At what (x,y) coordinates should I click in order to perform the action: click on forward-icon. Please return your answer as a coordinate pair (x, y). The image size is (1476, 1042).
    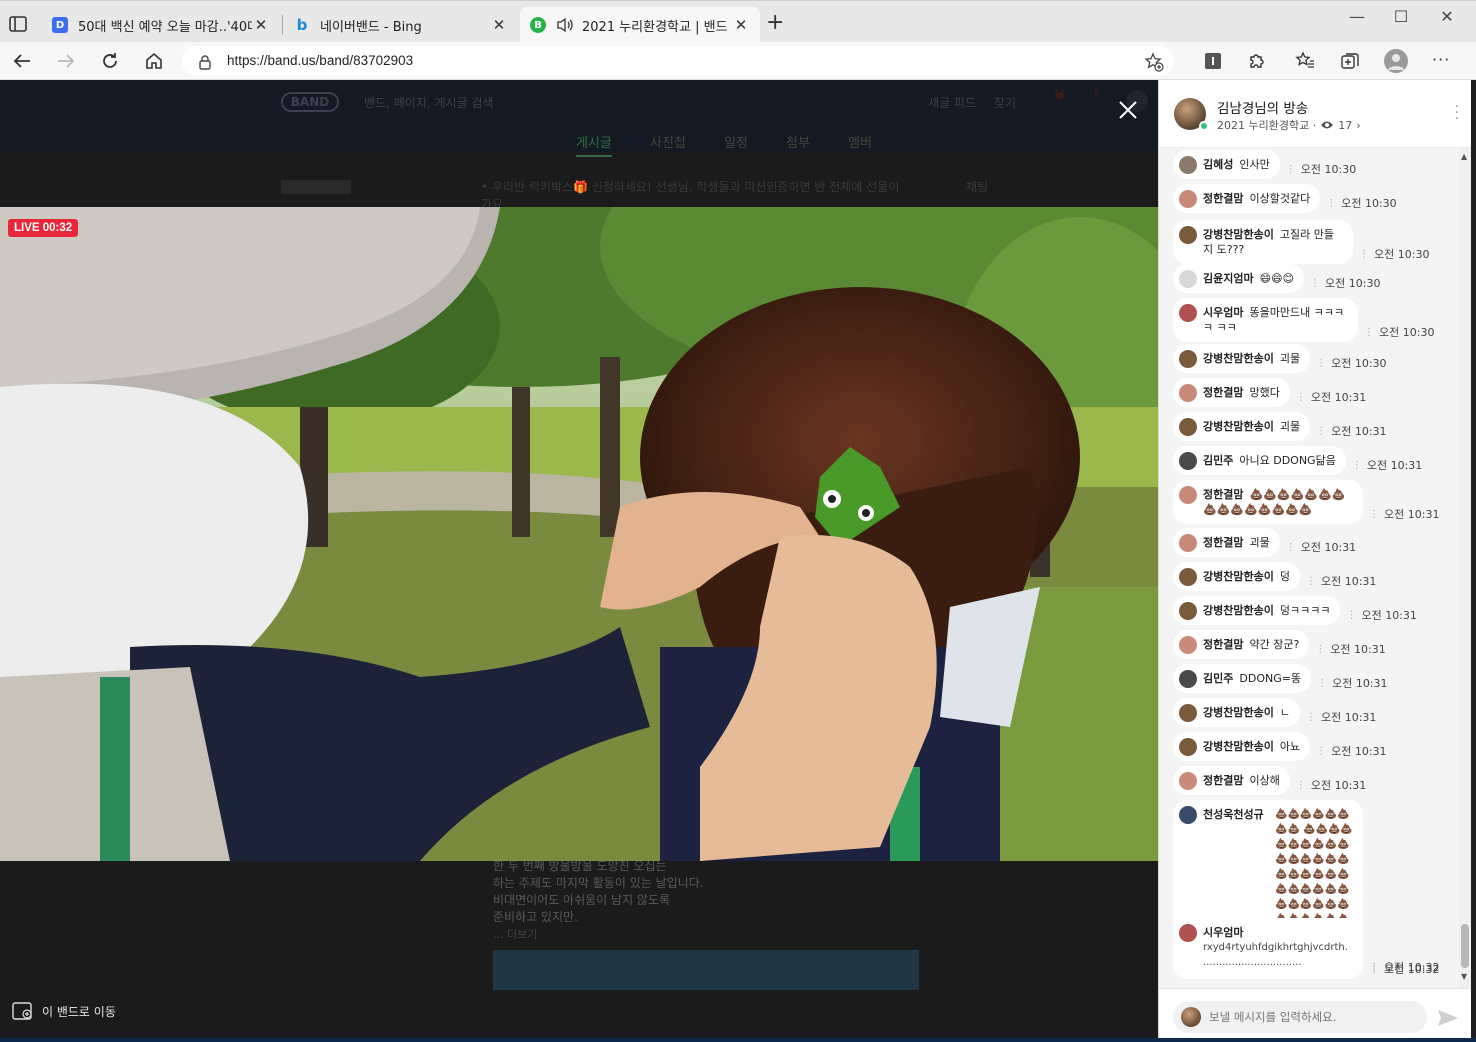
    Looking at the image, I should click on (66, 61).